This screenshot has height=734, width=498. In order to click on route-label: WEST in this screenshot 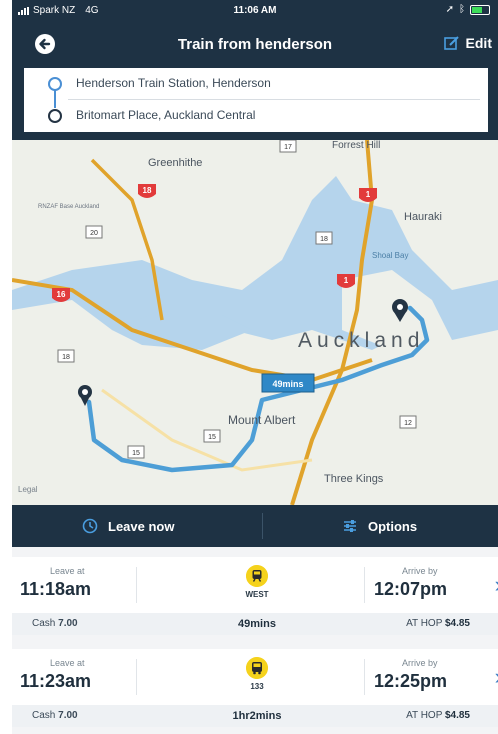, I will do `click(257, 594)`.